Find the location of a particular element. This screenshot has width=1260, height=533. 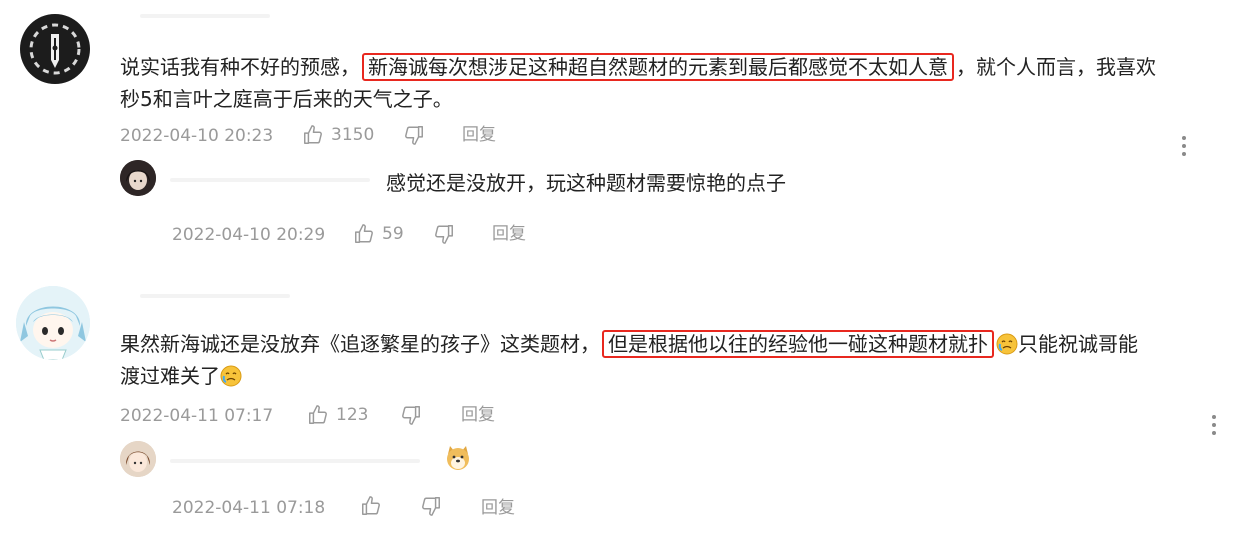

reply-text: 感觉还是没放开，玩这种题材需要惊艳的点子 is located at coordinates (586, 183).